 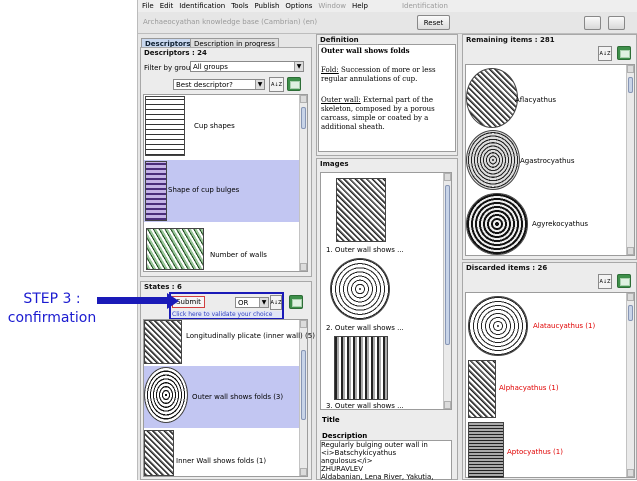 I want to click on remaining-item-label: Agyrekocyathus, so click(x=560, y=224).